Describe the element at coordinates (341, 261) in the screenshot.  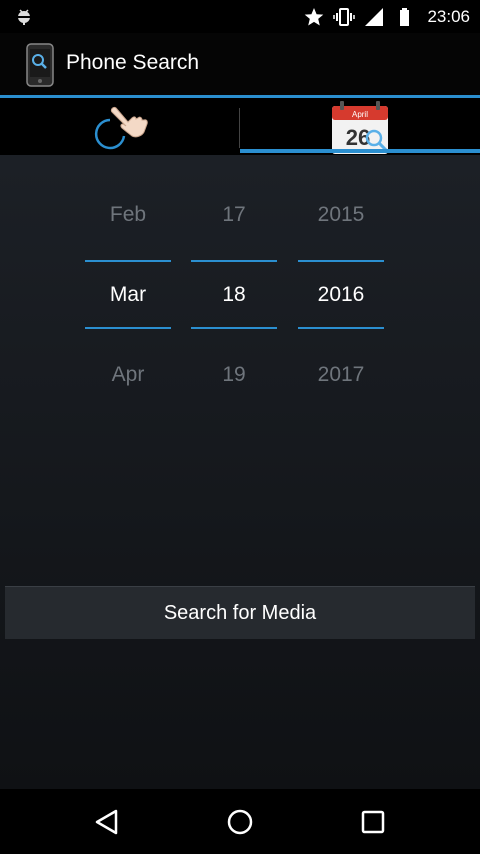
I see `year-line-top` at that location.